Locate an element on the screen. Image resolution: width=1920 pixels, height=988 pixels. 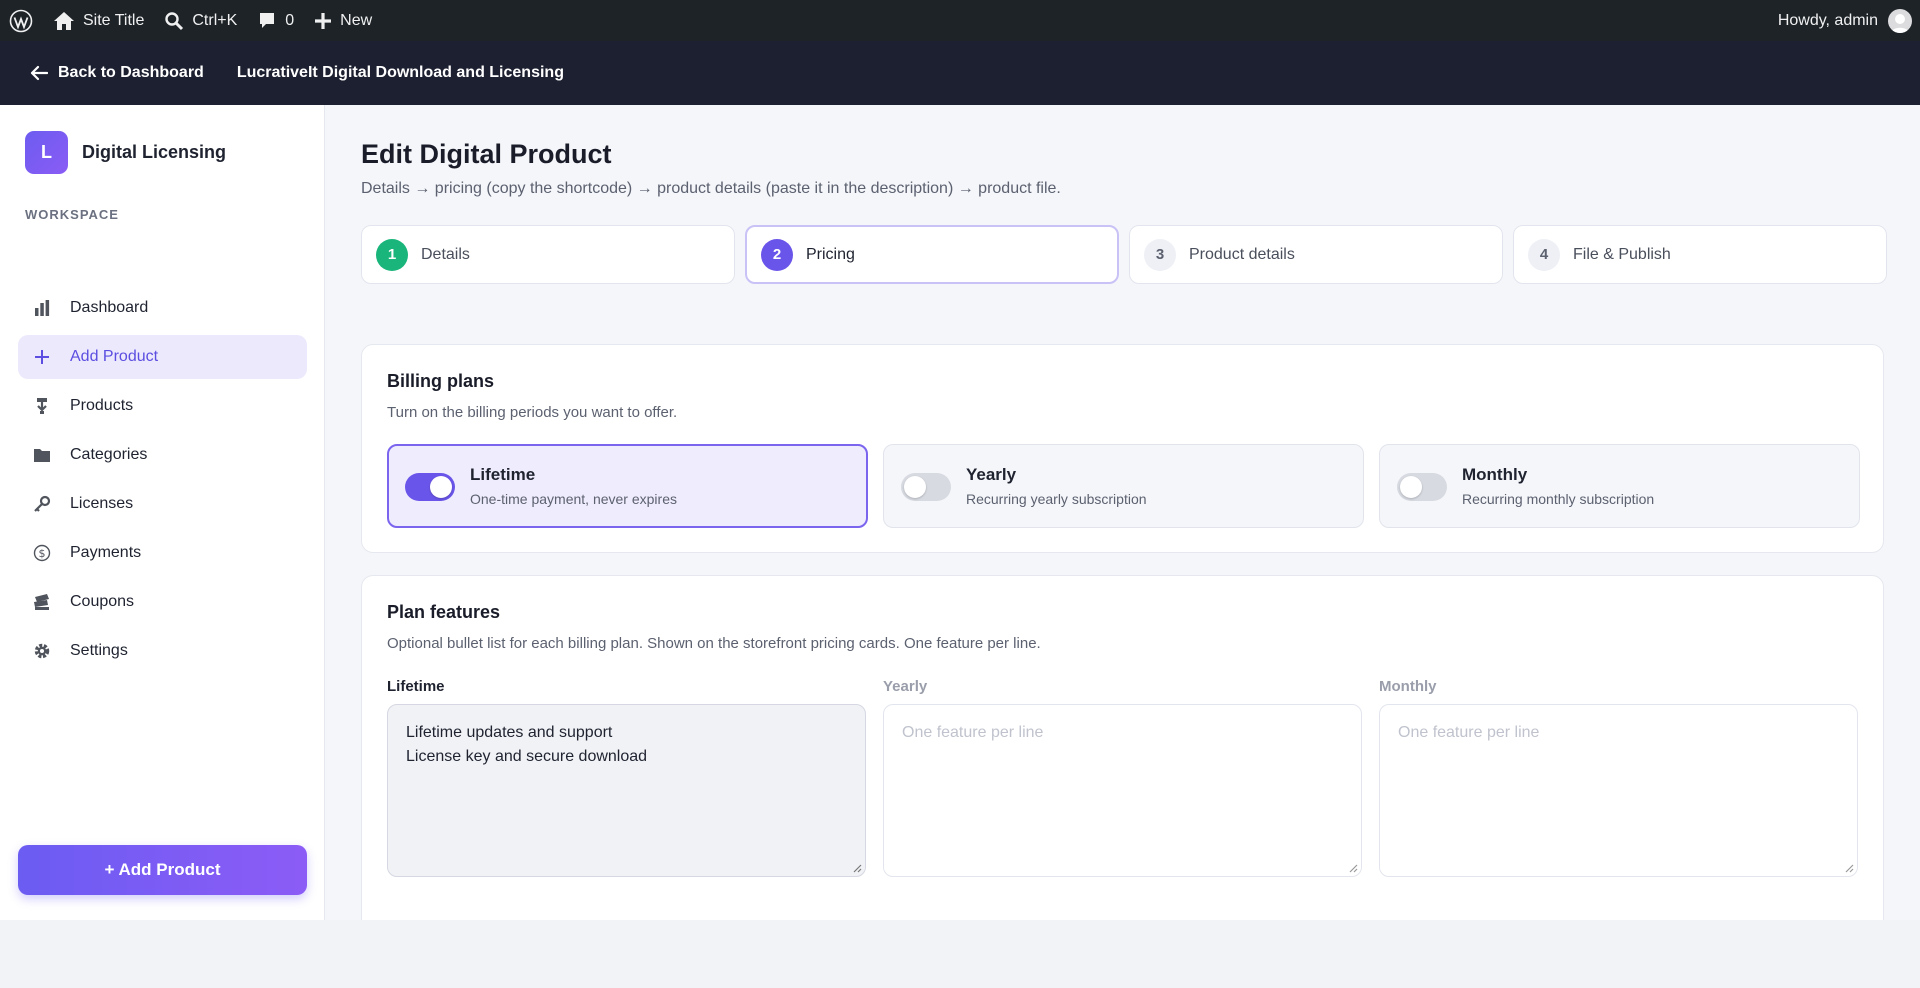
page-title: Edit Digital Product is located at coordinates (486, 154).